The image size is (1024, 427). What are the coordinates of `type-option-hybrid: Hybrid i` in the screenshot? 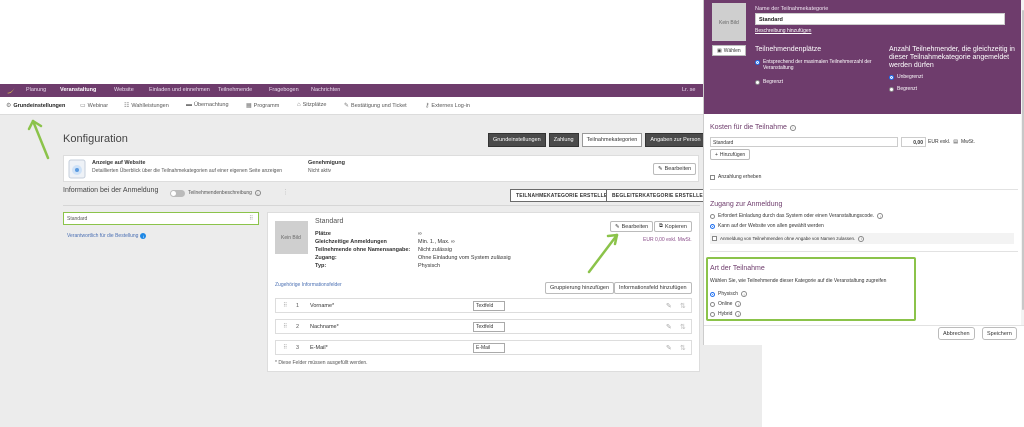 It's located at (726, 314).